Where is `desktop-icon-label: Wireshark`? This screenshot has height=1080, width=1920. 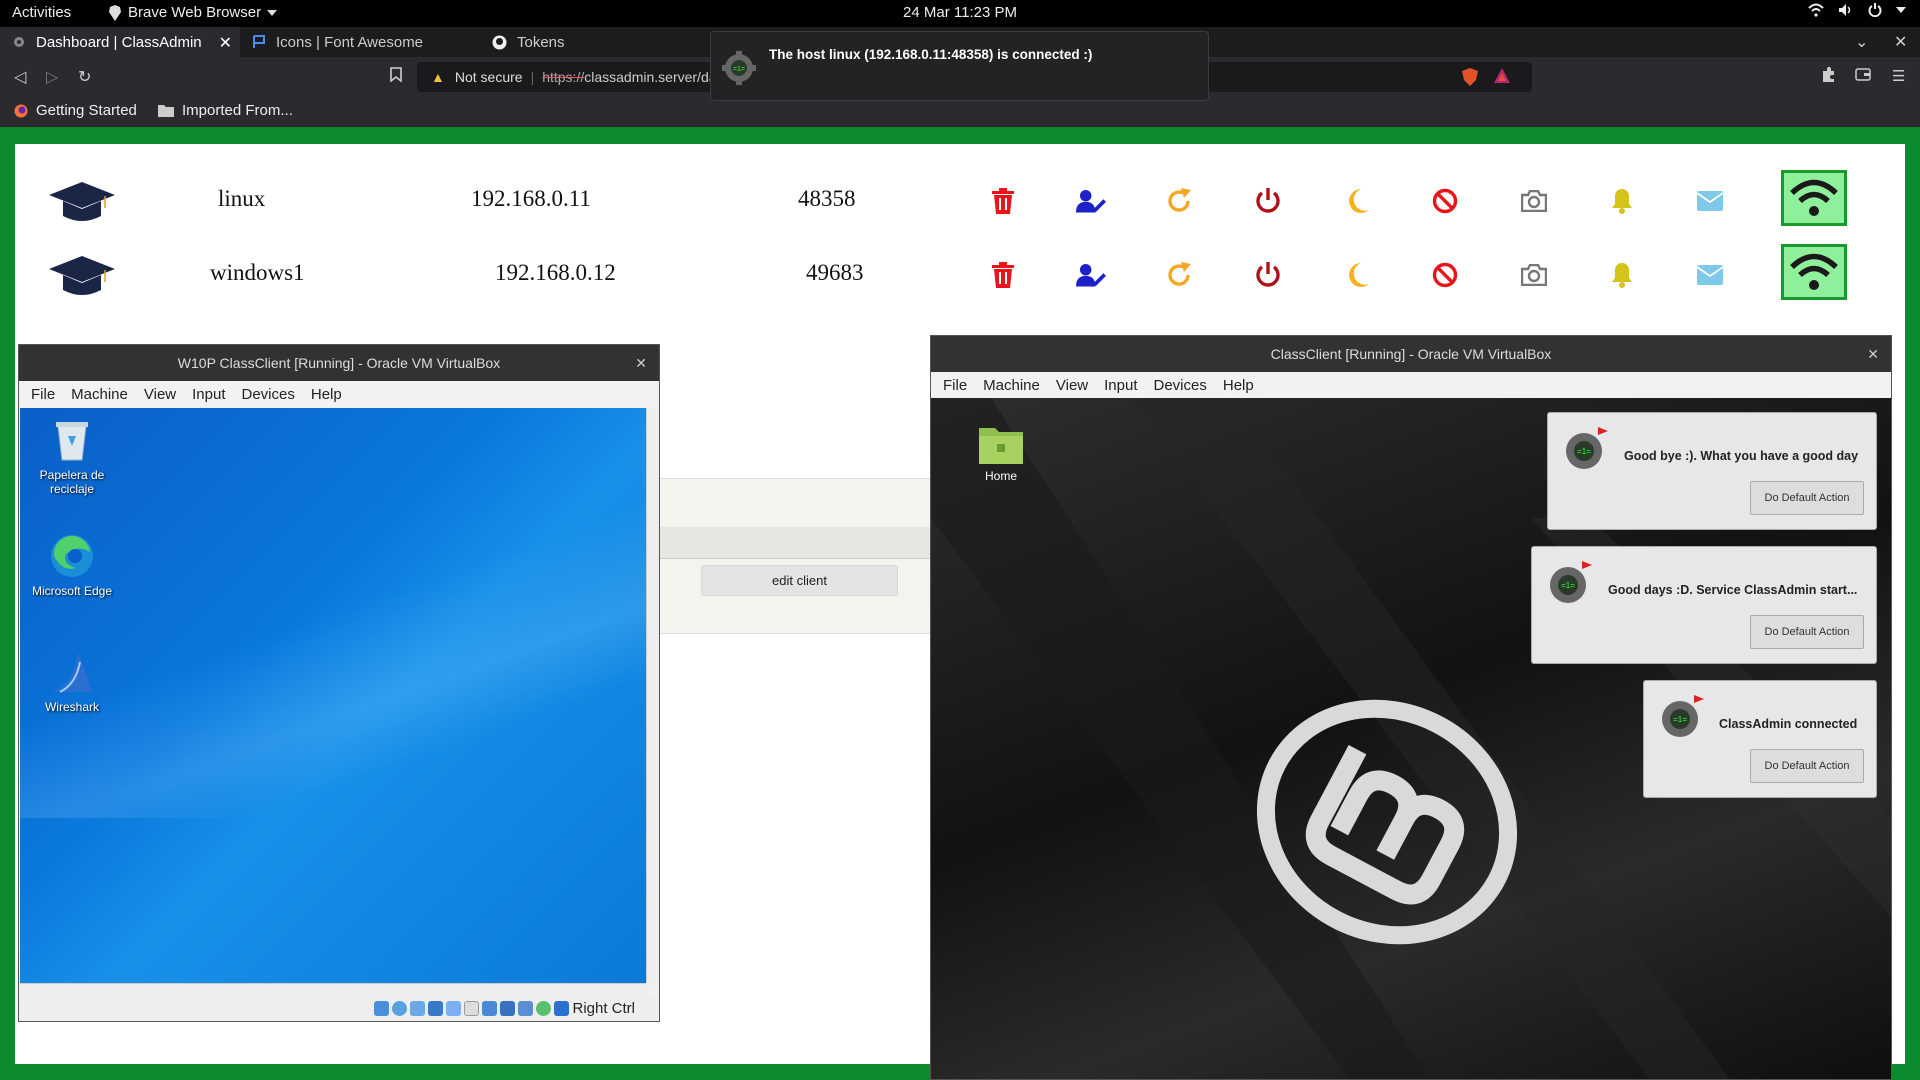
desktop-icon-label: Wireshark is located at coordinates (71, 707).